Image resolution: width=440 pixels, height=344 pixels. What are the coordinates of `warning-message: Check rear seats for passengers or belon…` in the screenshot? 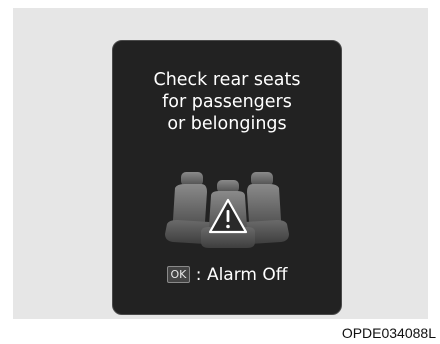 It's located at (227, 102).